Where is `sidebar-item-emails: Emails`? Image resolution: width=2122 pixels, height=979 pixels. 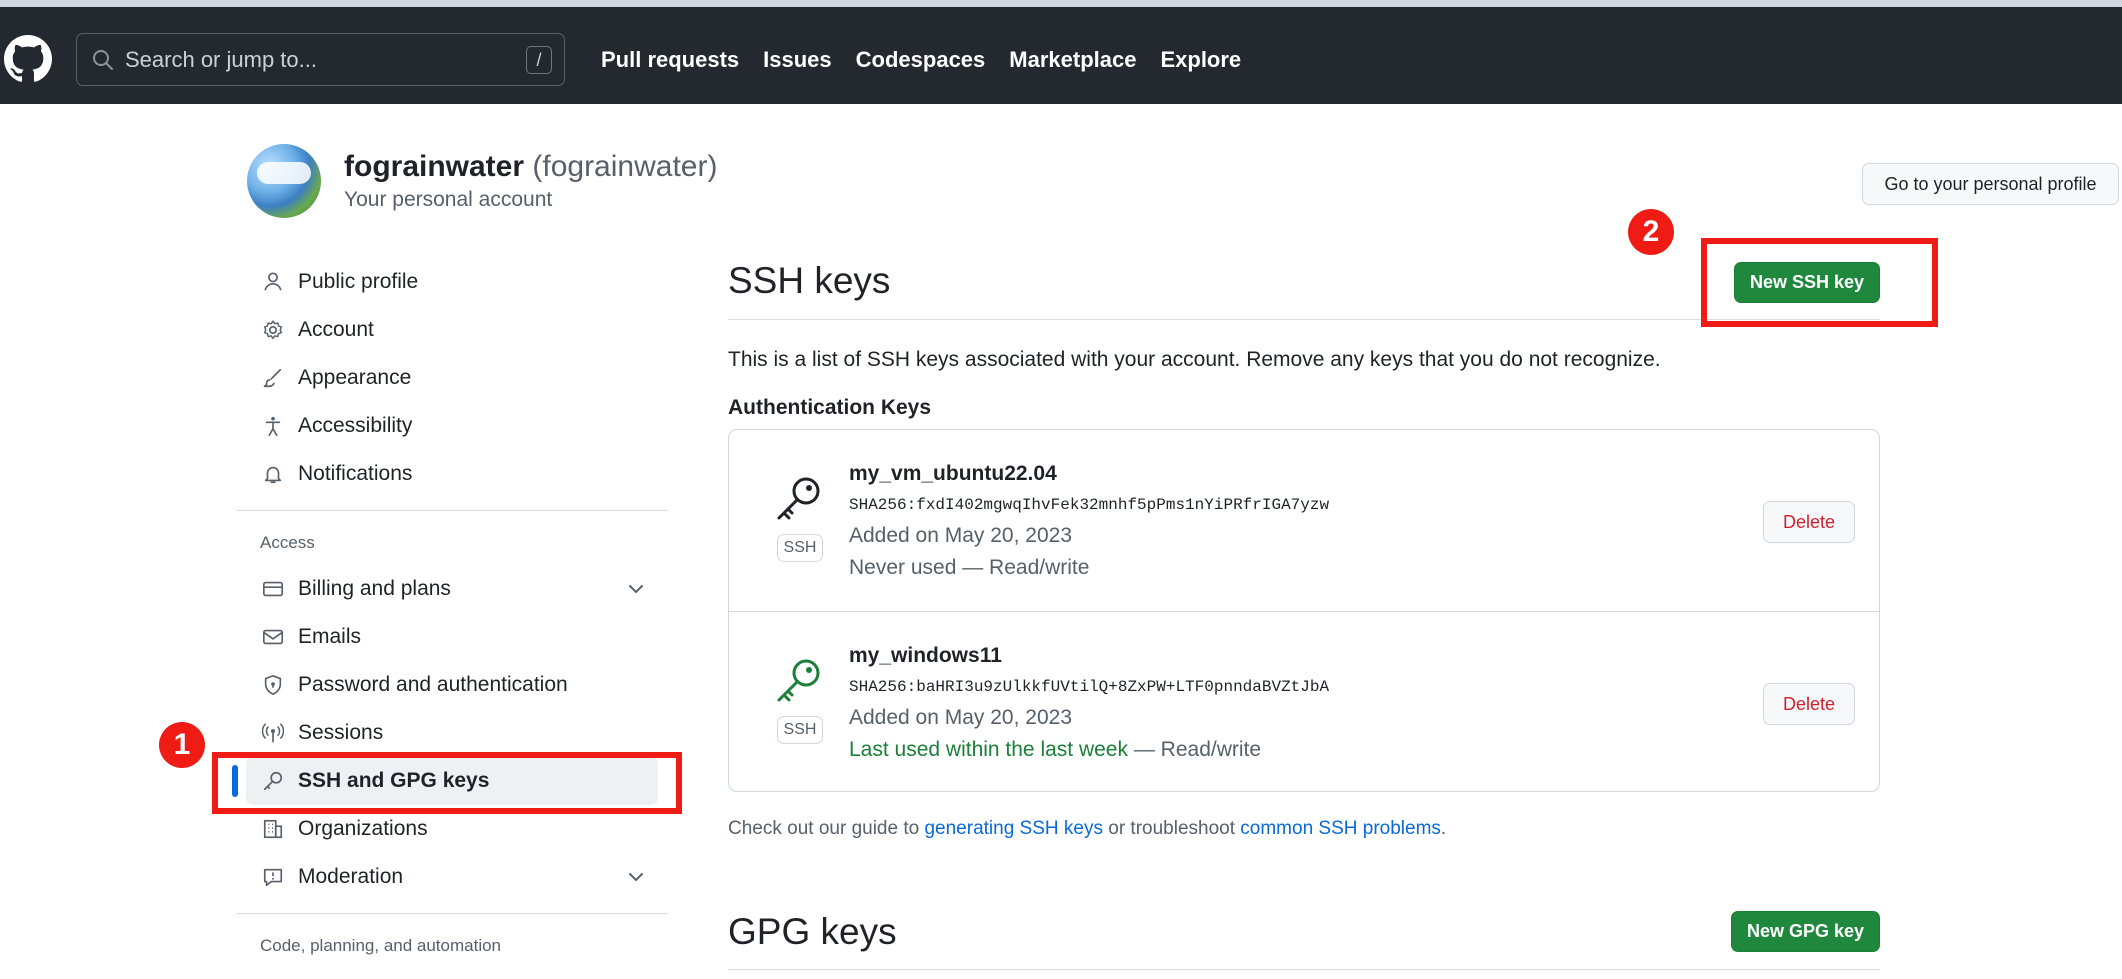
sidebar-item-emails: Emails is located at coordinates (452, 637).